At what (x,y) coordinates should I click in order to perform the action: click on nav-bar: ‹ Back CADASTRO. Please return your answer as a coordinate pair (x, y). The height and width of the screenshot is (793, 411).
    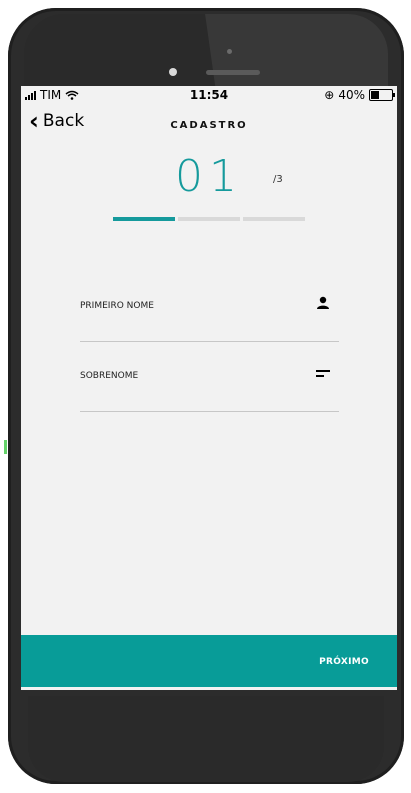
    Looking at the image, I should click on (209, 123).